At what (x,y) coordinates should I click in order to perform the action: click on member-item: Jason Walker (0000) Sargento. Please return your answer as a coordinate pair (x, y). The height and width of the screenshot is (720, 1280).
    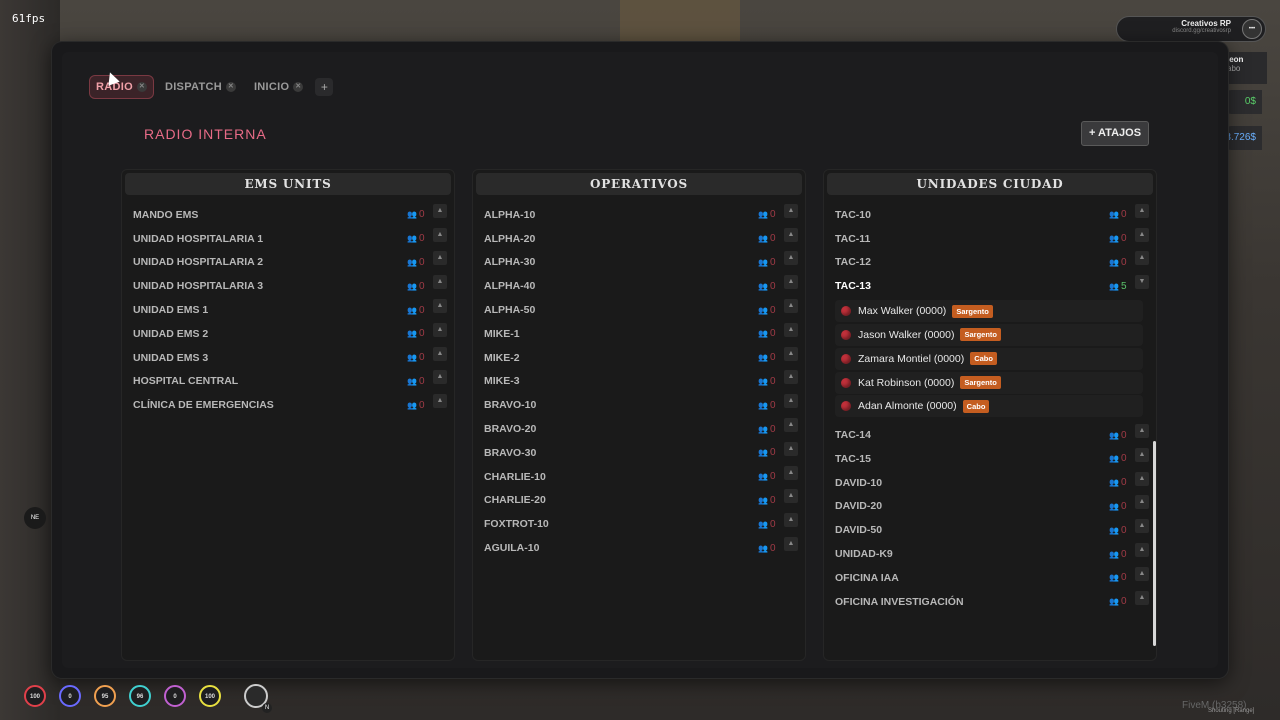
    Looking at the image, I should click on (989, 334).